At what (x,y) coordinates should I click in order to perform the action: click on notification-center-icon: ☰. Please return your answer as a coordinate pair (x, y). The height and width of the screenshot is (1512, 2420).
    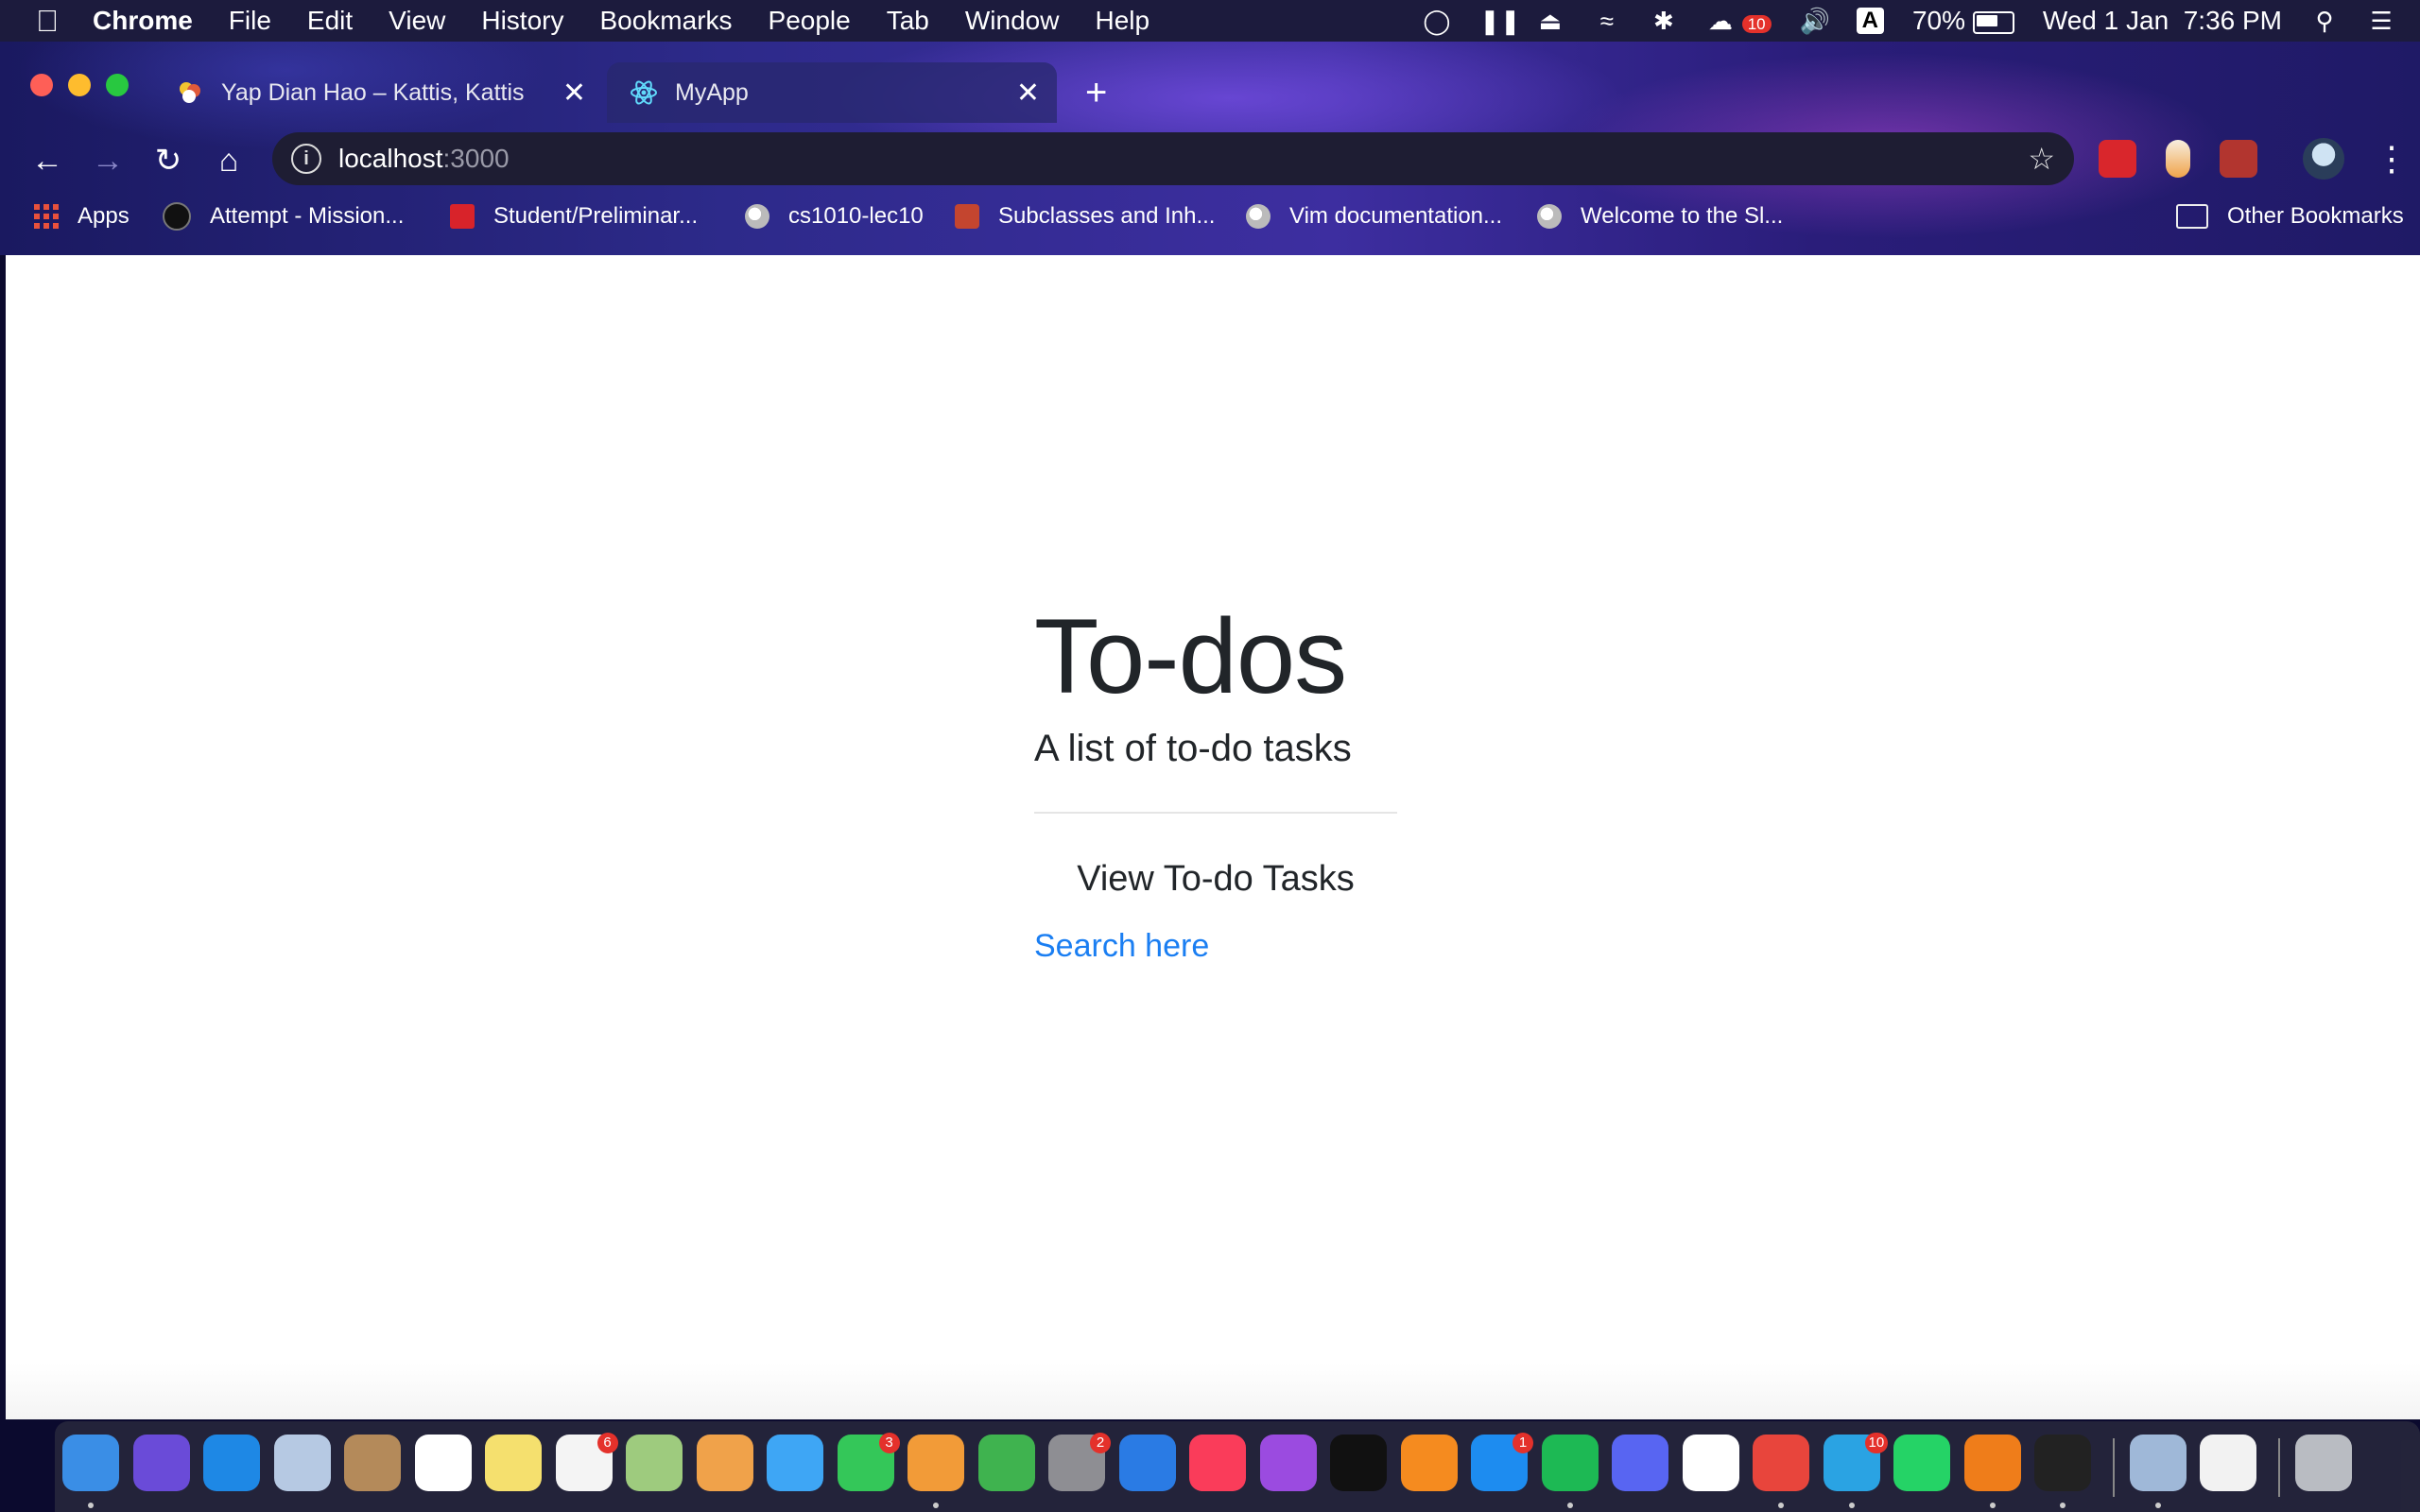
    Looking at the image, I should click on (2381, 21).